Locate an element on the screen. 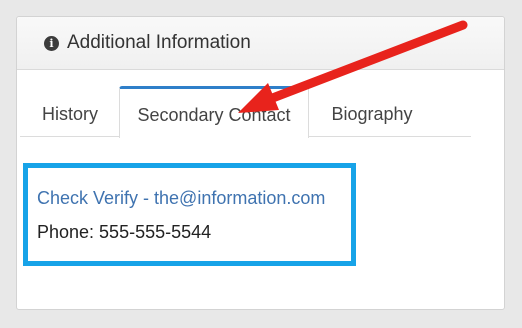 The image size is (522, 328). tab-bar: History Secondary Contact Biography is located at coordinates (245, 112).